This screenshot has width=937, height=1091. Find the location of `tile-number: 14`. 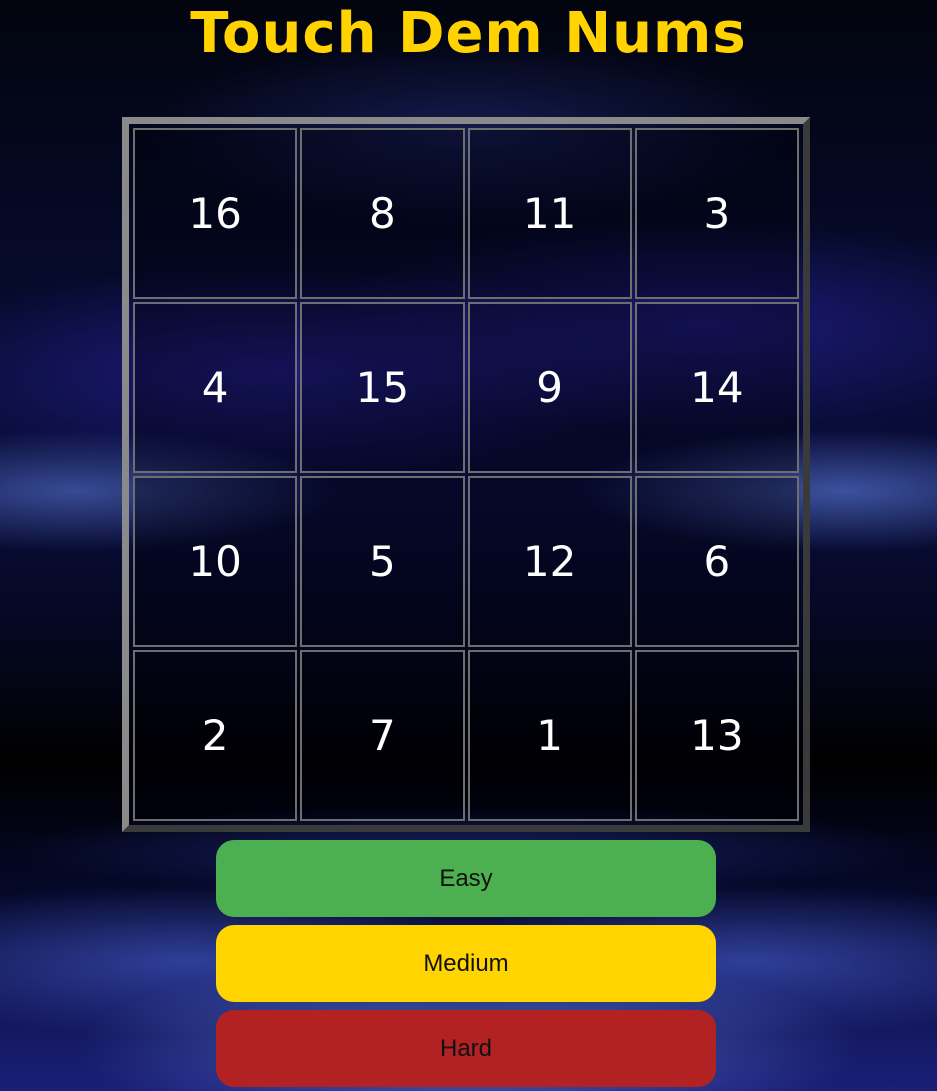

tile-number: 14 is located at coordinates (717, 387).